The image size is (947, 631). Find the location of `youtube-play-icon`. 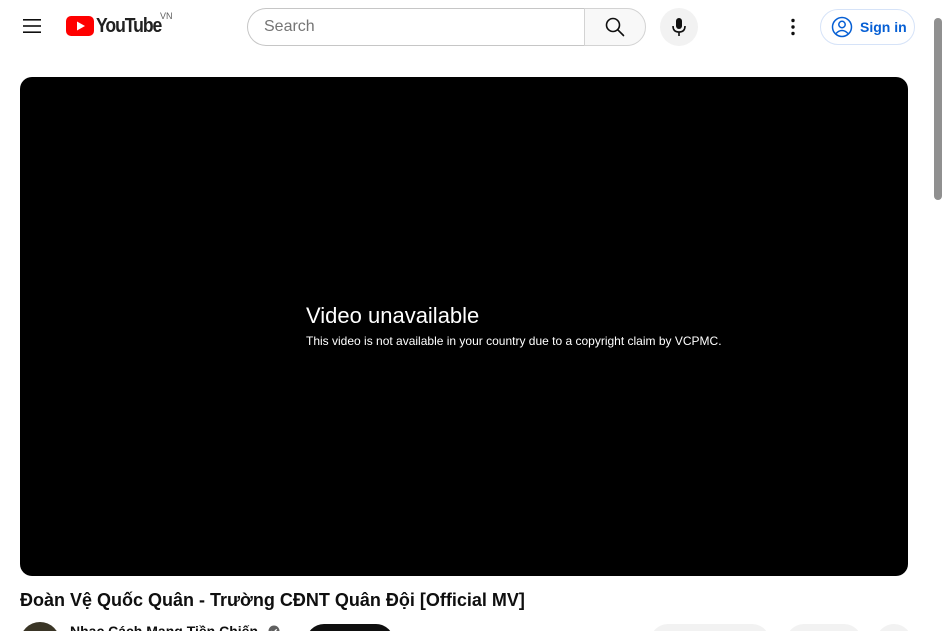

youtube-play-icon is located at coordinates (80, 26).